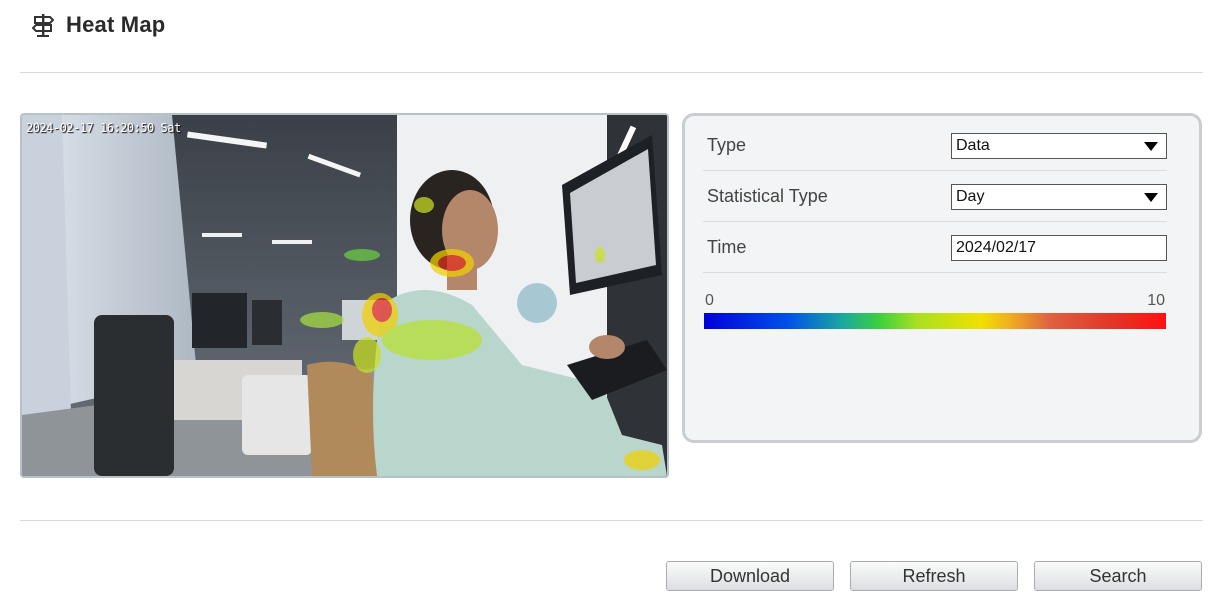 The width and height of the screenshot is (1211, 602). What do you see at coordinates (996, 247) in the screenshot?
I see `time-input-value: 2024/02/17` at bounding box center [996, 247].